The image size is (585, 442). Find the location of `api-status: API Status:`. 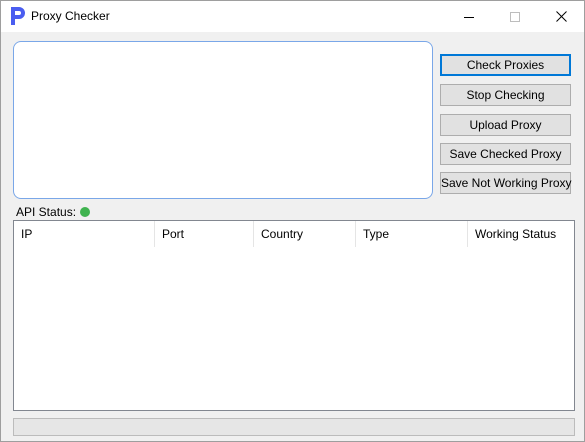

api-status: API Status: is located at coordinates (53, 212).